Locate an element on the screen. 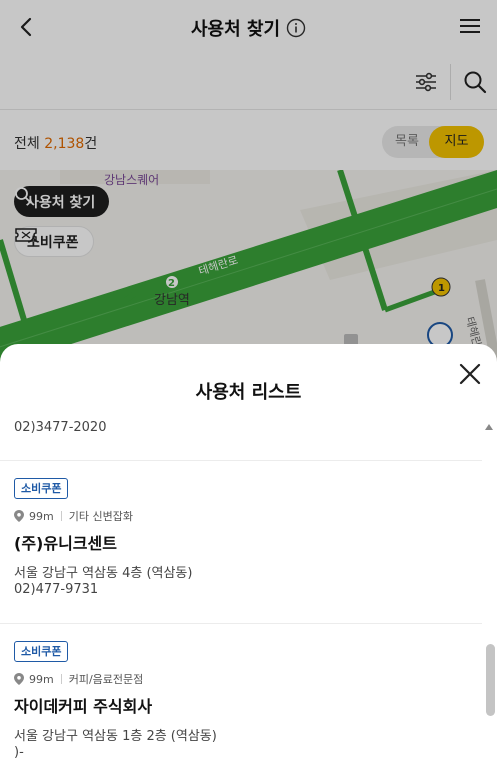 The image size is (497, 782). item-phone: 02)477-9731 is located at coordinates (56, 589).